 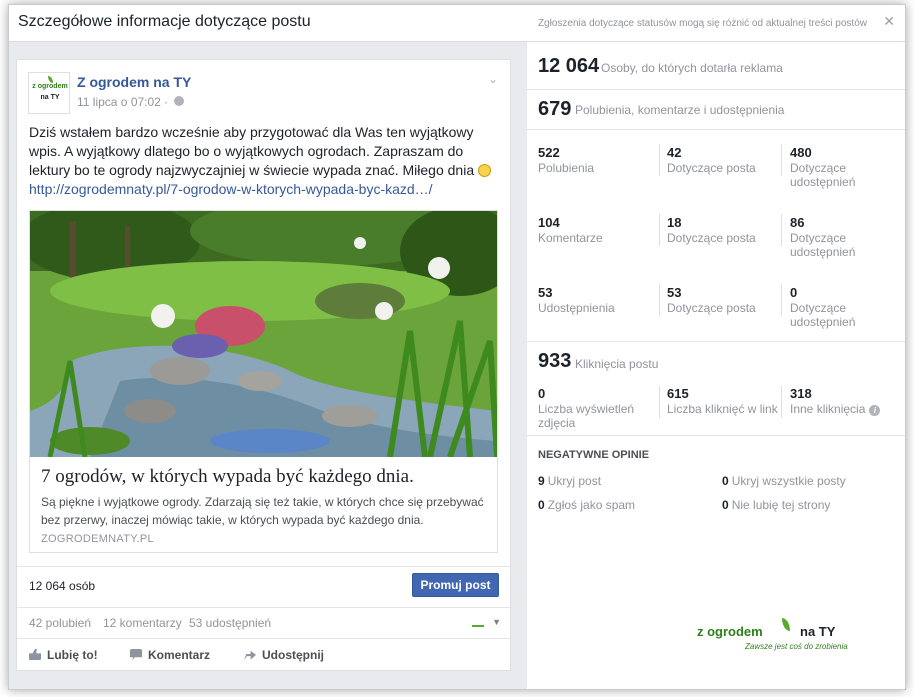 I want to click on post-timestamp: 11 lipca o 07:02 ·, so click(x=122, y=102).